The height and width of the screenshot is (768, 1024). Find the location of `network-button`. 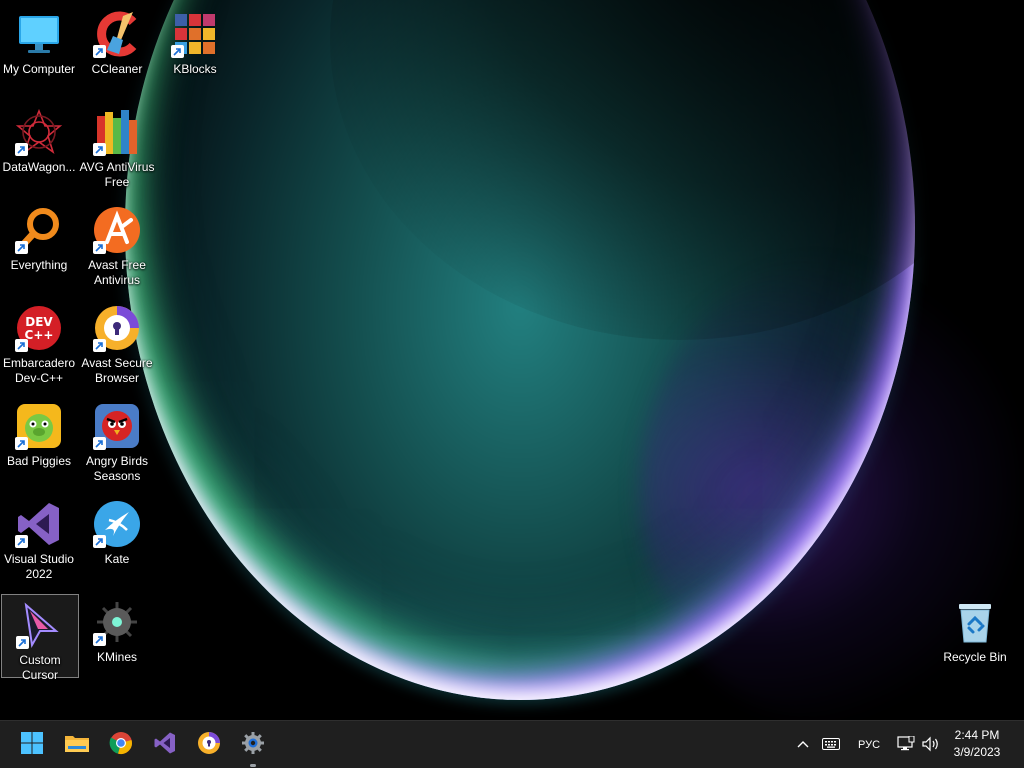

network-button is located at coordinates (906, 745).